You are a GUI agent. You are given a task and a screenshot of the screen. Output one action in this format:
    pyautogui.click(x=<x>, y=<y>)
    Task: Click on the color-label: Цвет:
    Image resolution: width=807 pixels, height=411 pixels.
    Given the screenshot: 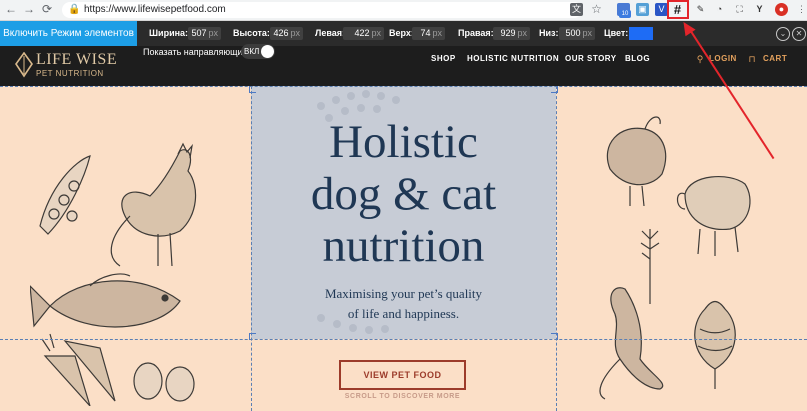 What is the action you would take?
    pyautogui.click(x=616, y=33)
    